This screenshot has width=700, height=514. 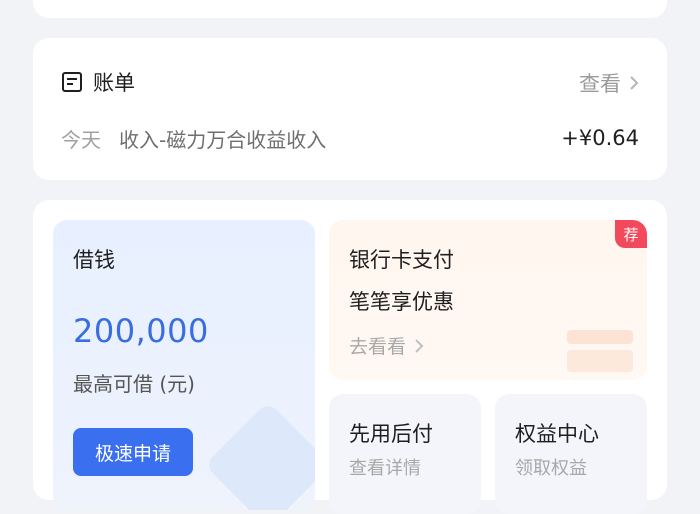 I want to click on bill-view-link: 查看, so click(x=609, y=83).